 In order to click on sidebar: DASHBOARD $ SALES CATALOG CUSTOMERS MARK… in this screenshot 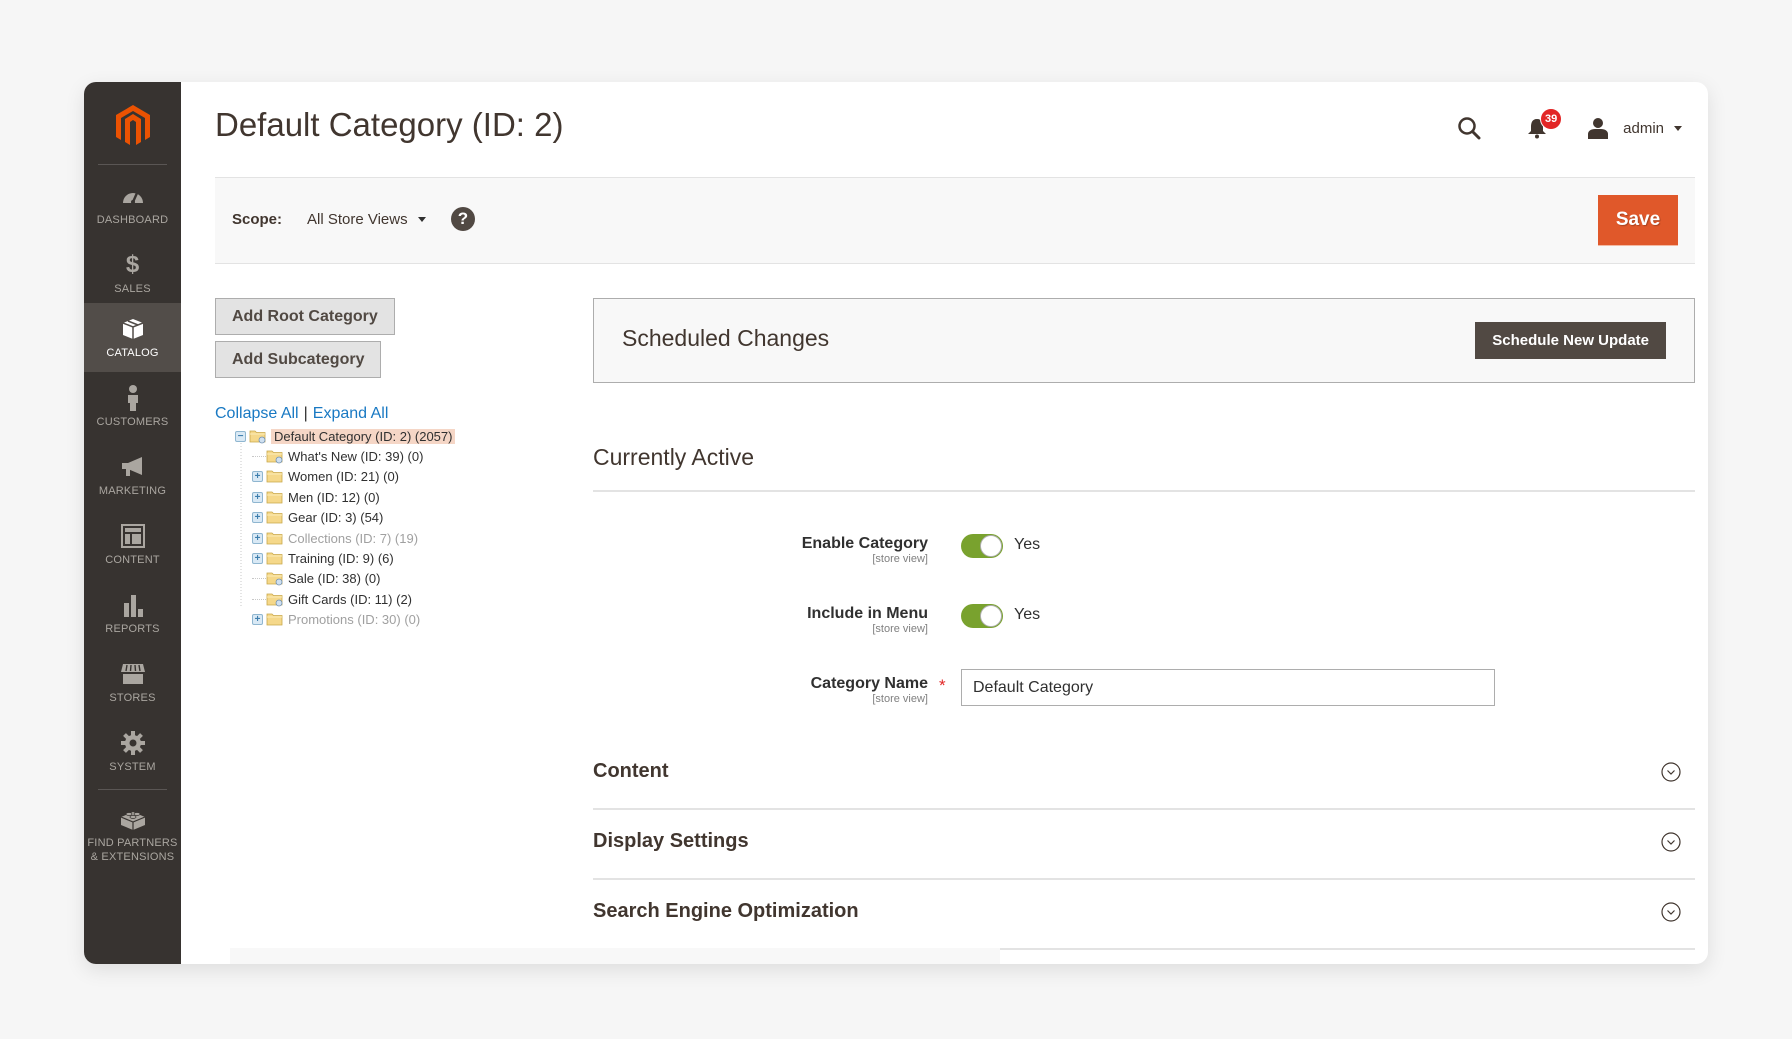, I will do `click(132, 523)`.